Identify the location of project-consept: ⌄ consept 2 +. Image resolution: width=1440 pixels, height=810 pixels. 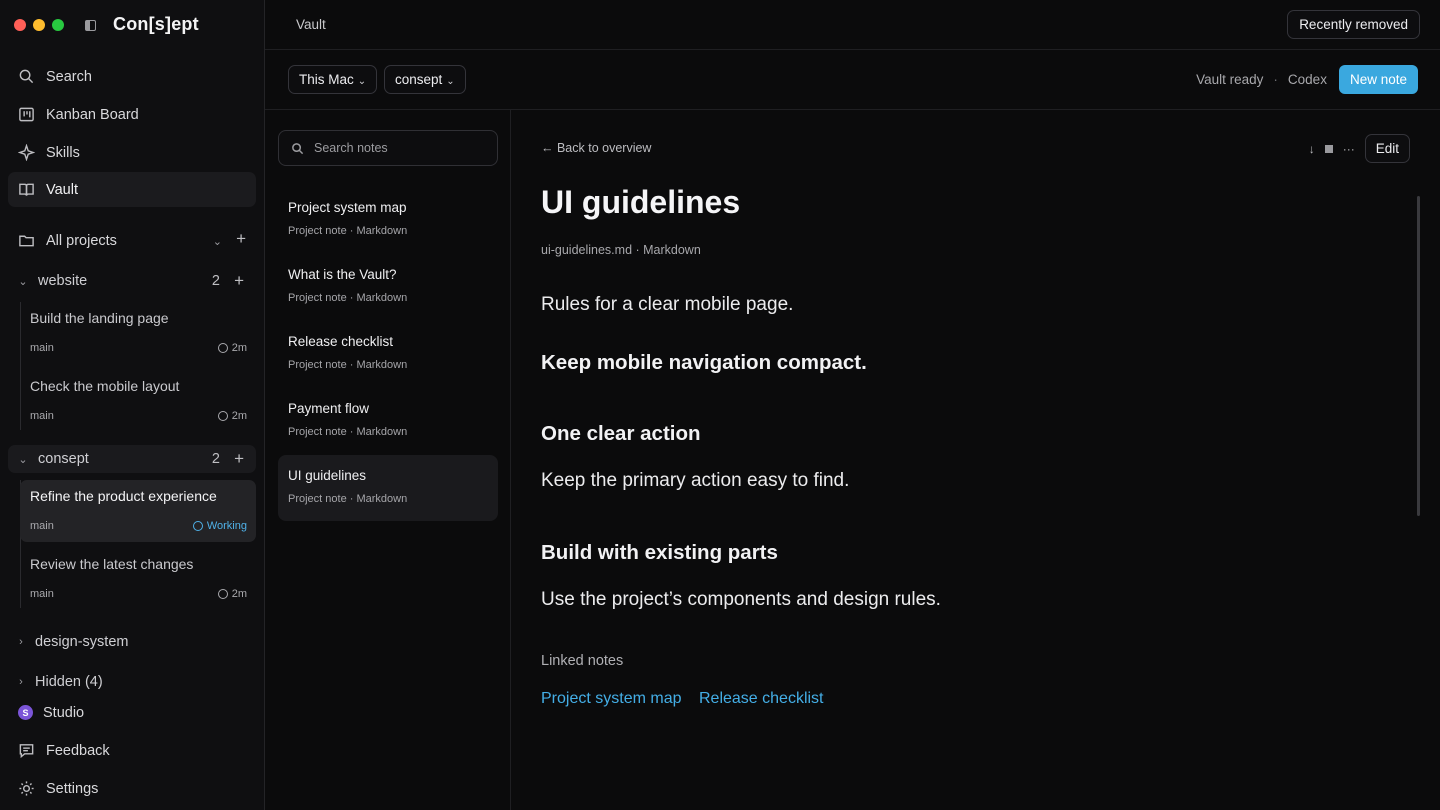
(132, 459).